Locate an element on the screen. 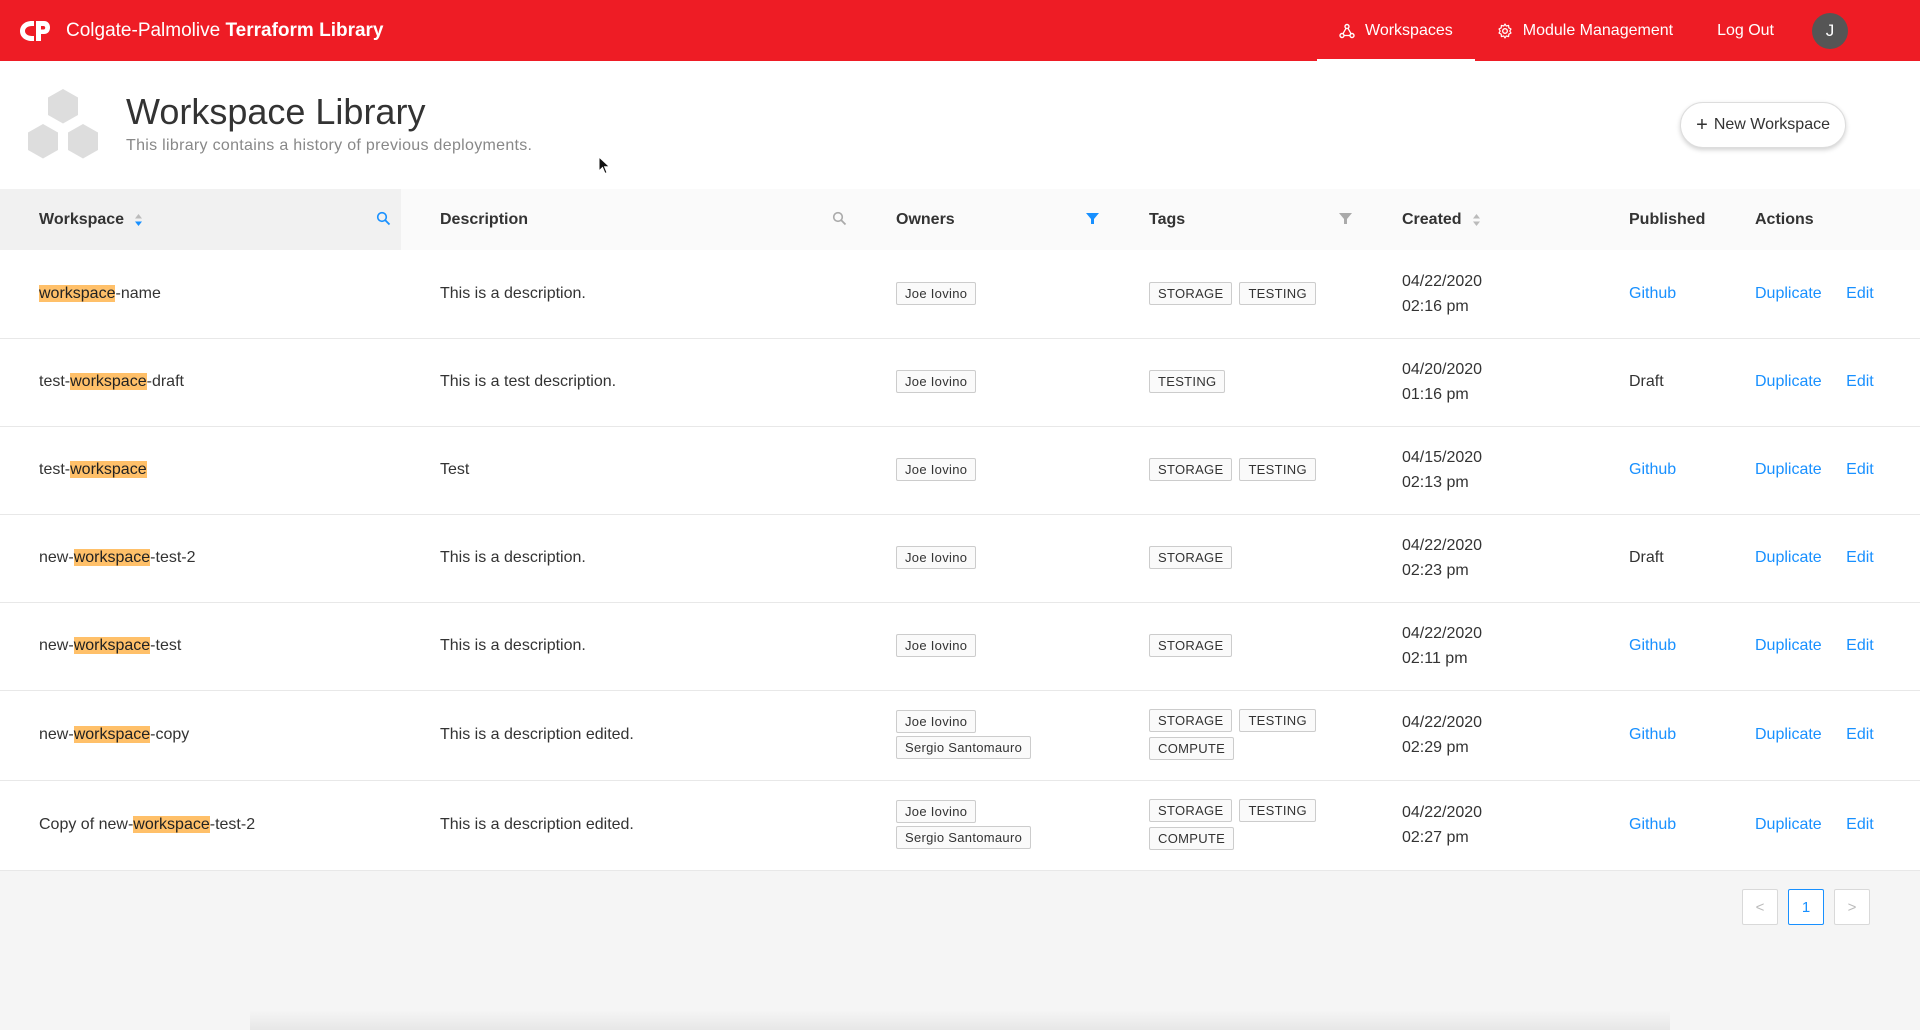 This screenshot has width=1920, height=1030. chevron-right-icon: > is located at coordinates (1852, 907).